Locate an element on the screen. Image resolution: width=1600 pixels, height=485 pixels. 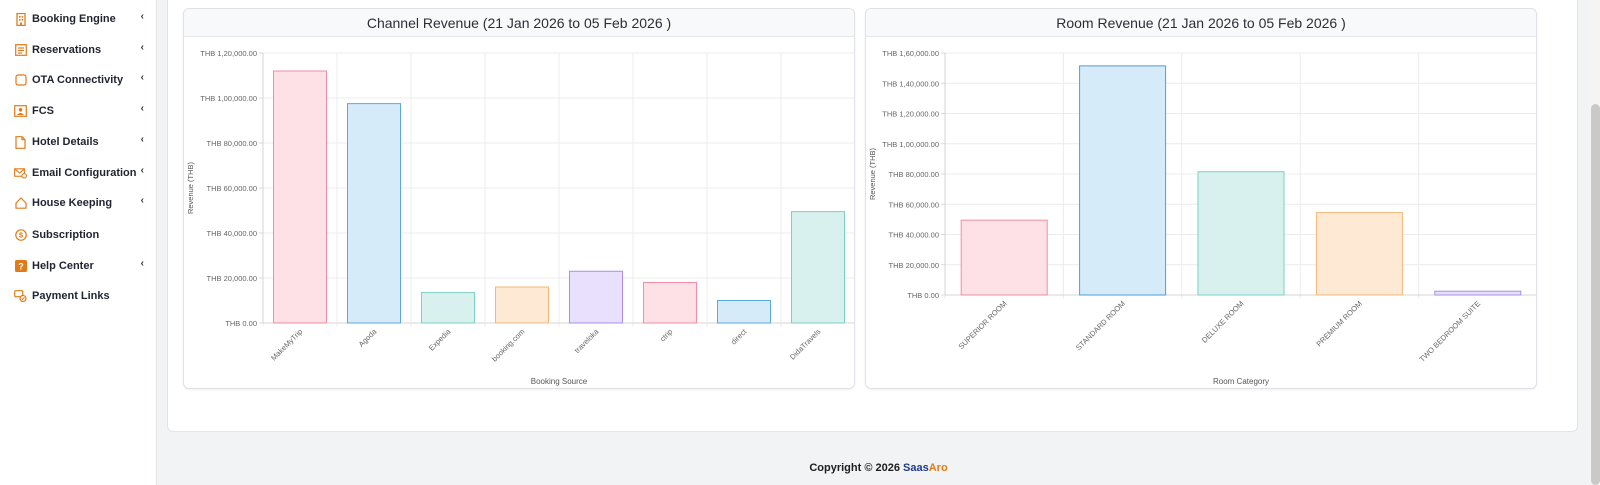
link-icon is located at coordinates (20, 296).